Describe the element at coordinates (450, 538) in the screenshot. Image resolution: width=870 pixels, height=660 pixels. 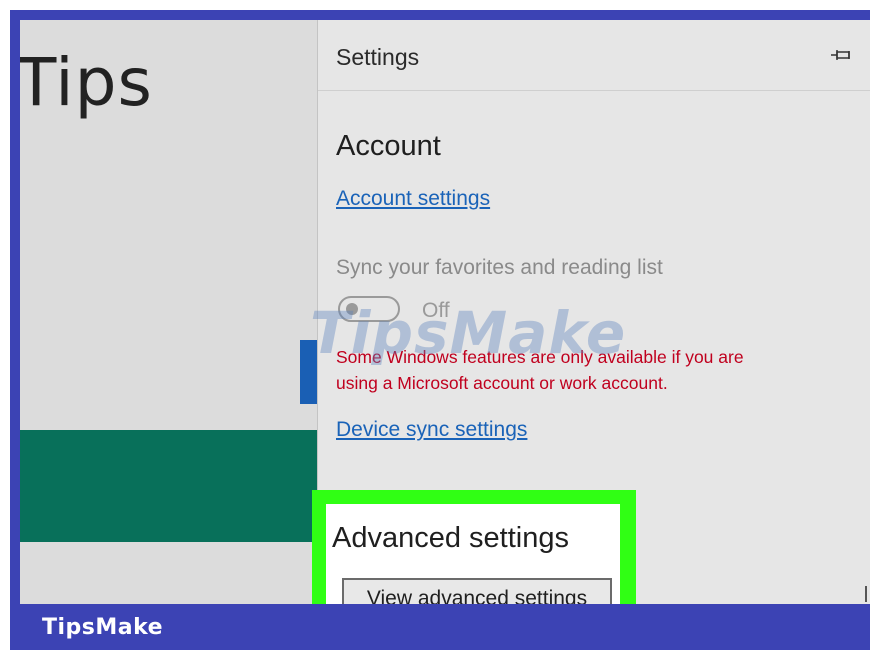
I see `advanced-settings-heading: Advanced settings` at that location.